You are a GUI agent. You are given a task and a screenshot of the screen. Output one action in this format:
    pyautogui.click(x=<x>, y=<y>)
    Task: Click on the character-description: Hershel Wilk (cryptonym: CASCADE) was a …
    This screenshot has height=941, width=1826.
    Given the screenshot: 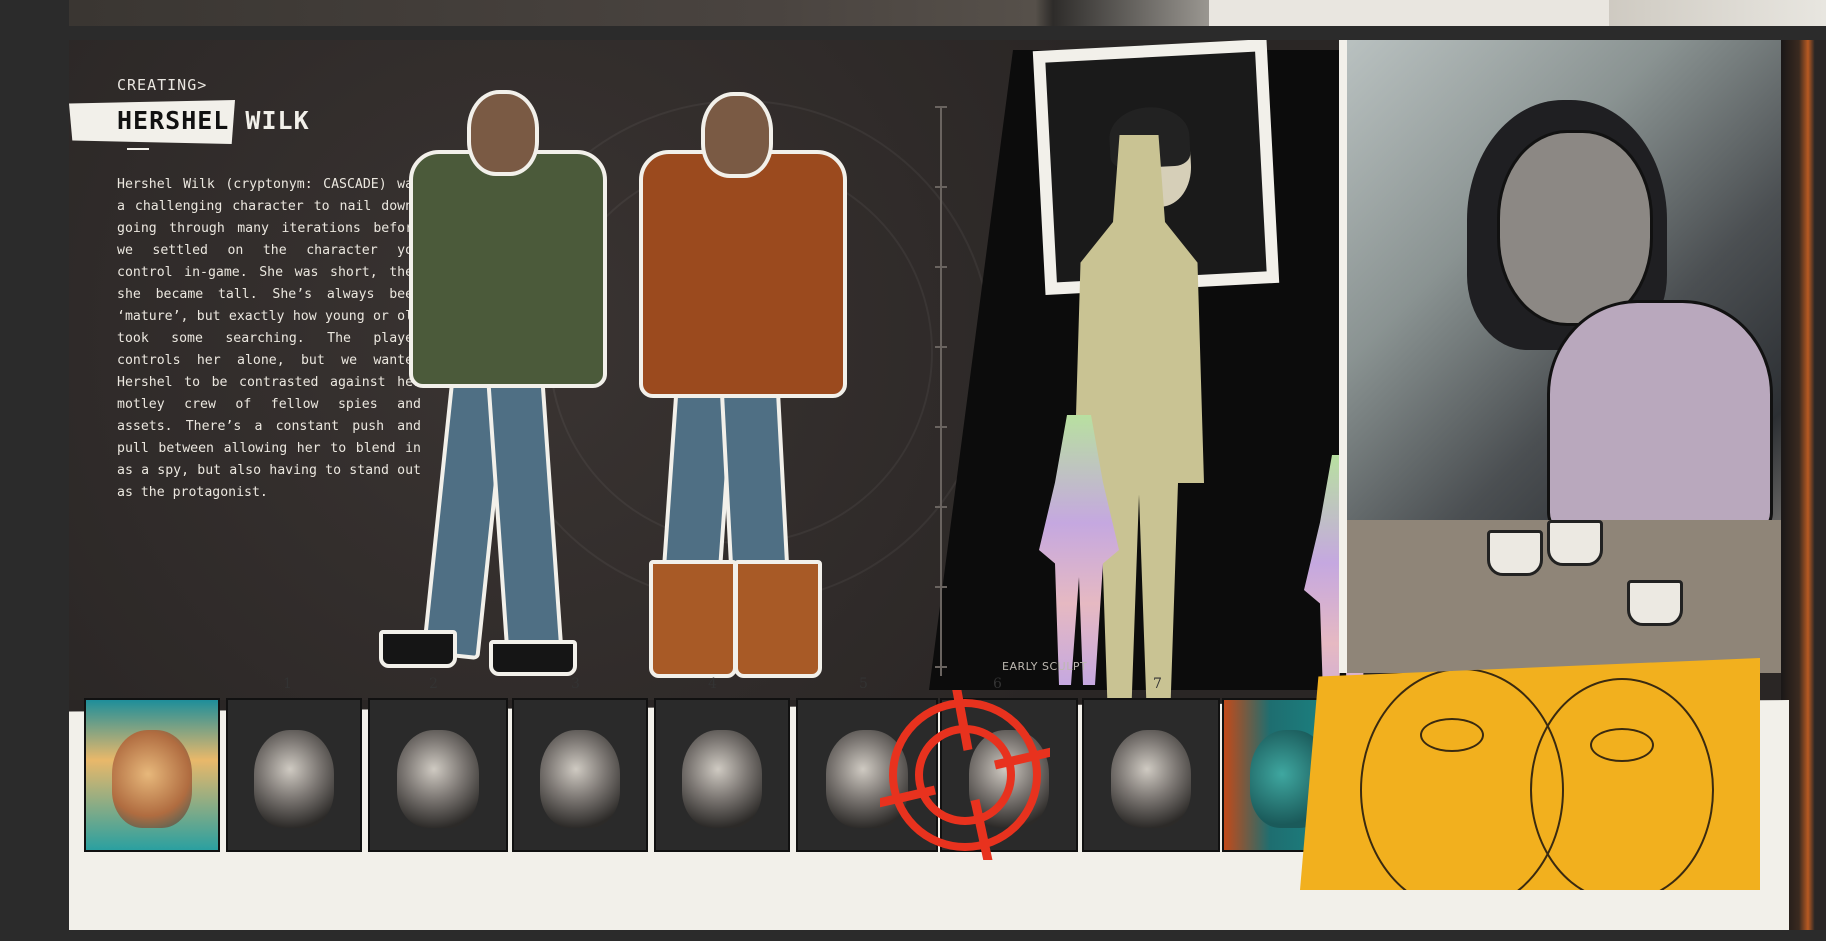 What is the action you would take?
    pyautogui.click(x=269, y=338)
    